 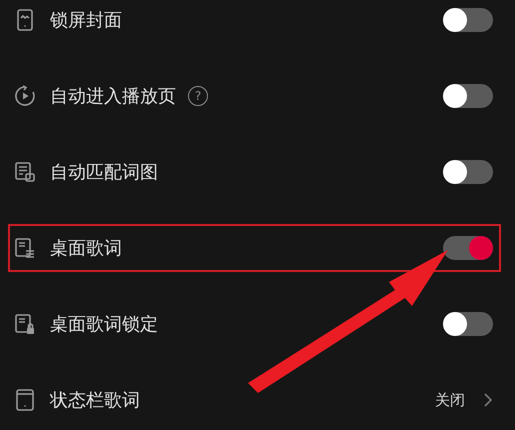 I want to click on document-icon, so click(x=25, y=172).